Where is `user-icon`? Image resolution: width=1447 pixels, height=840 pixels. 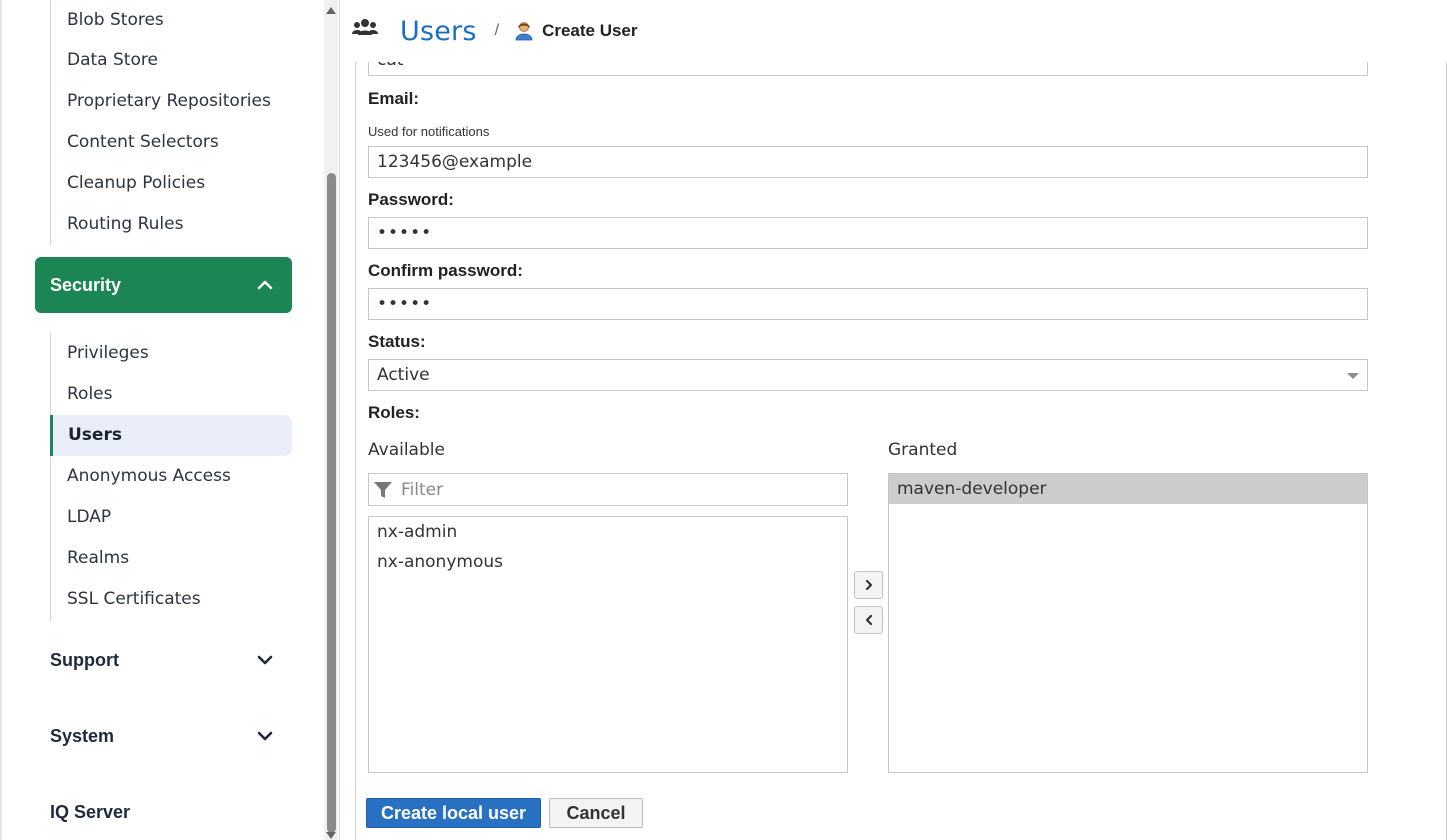 user-icon is located at coordinates (524, 31).